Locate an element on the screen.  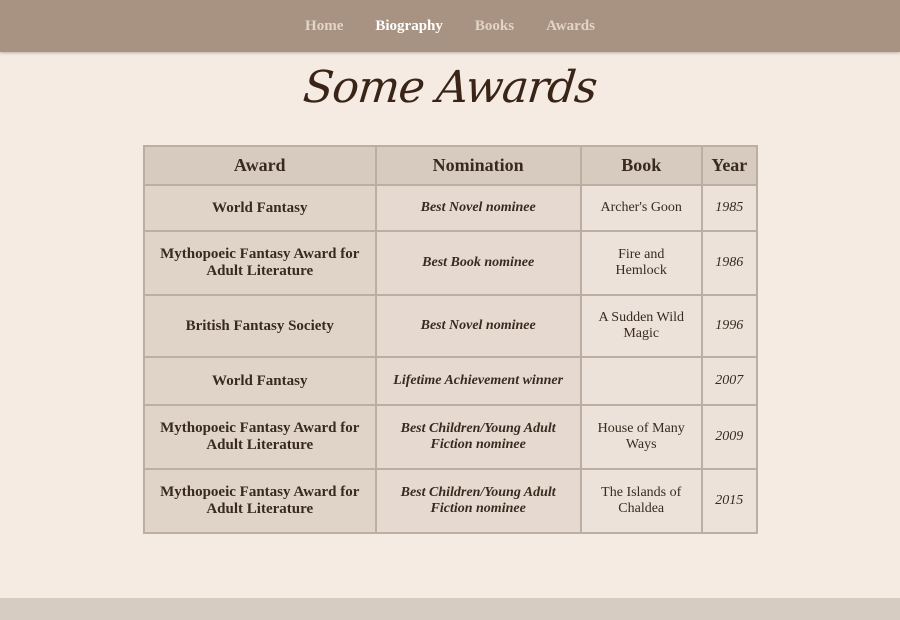
nomination-cell: Best Book nominee is located at coordinates (478, 263).